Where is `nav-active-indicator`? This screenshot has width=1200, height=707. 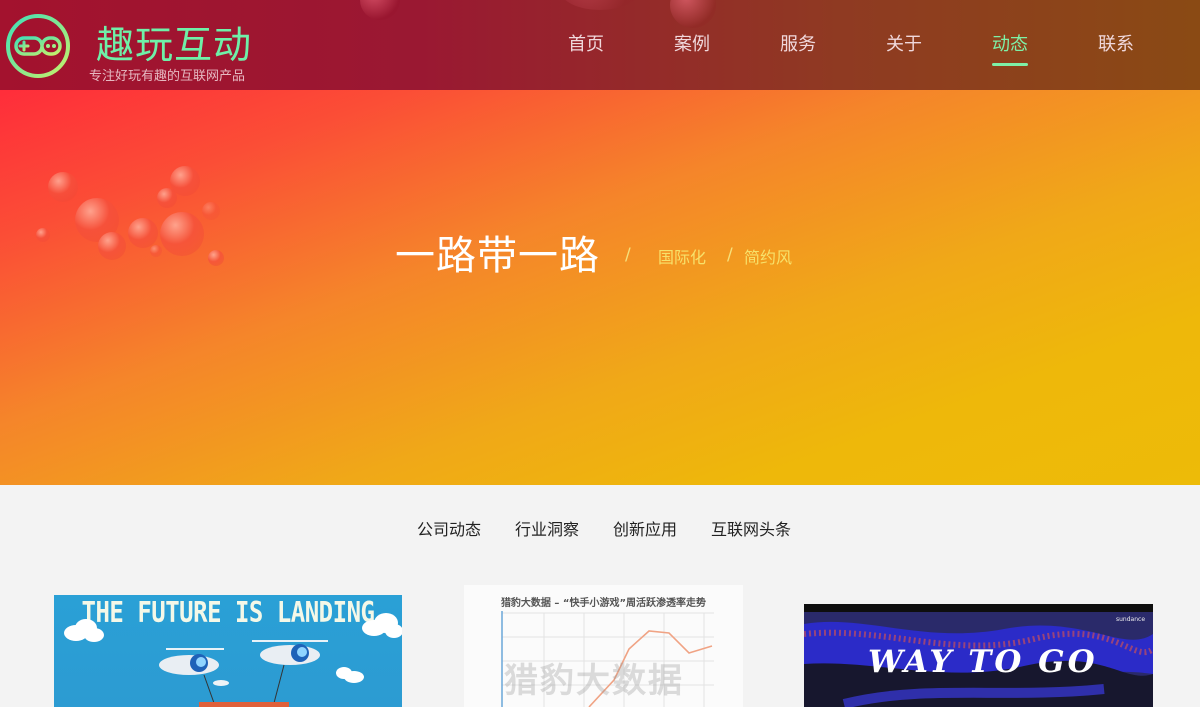 nav-active-indicator is located at coordinates (1010, 64).